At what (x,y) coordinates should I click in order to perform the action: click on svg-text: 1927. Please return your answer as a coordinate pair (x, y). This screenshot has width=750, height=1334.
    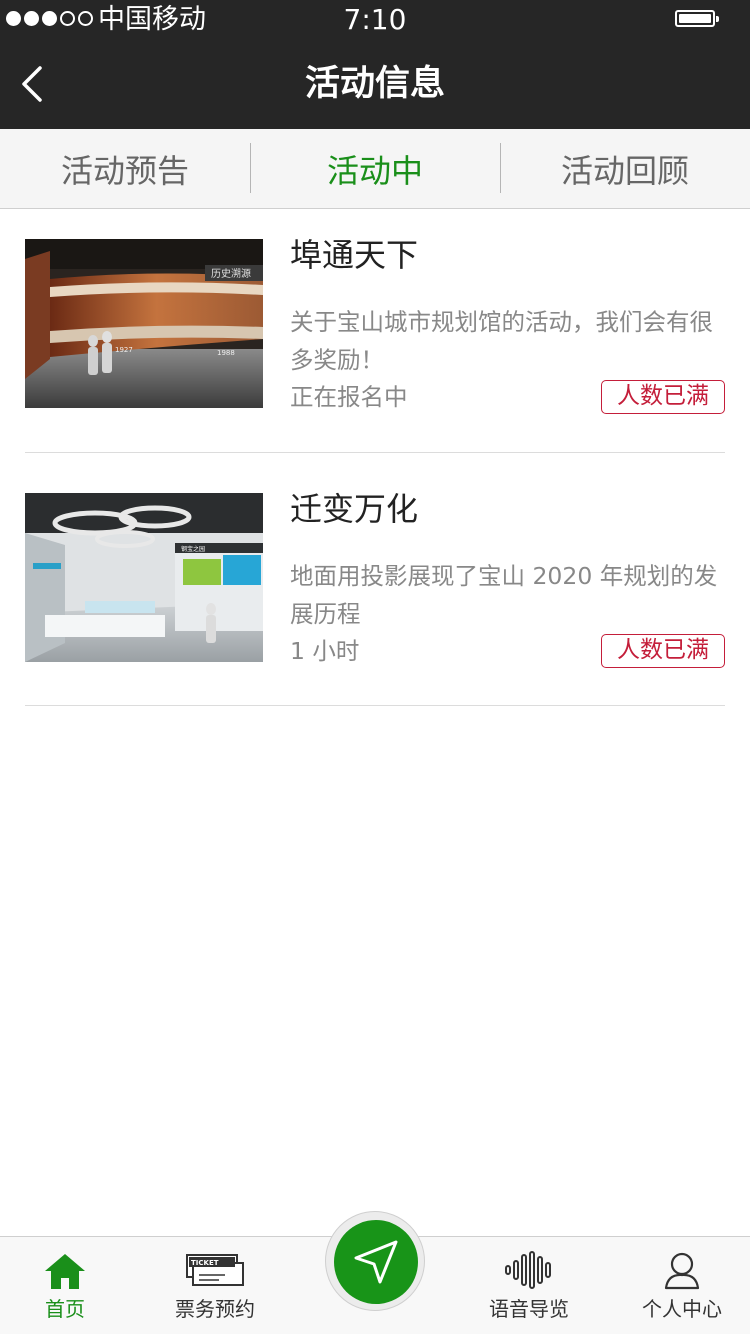
    Looking at the image, I should click on (124, 350).